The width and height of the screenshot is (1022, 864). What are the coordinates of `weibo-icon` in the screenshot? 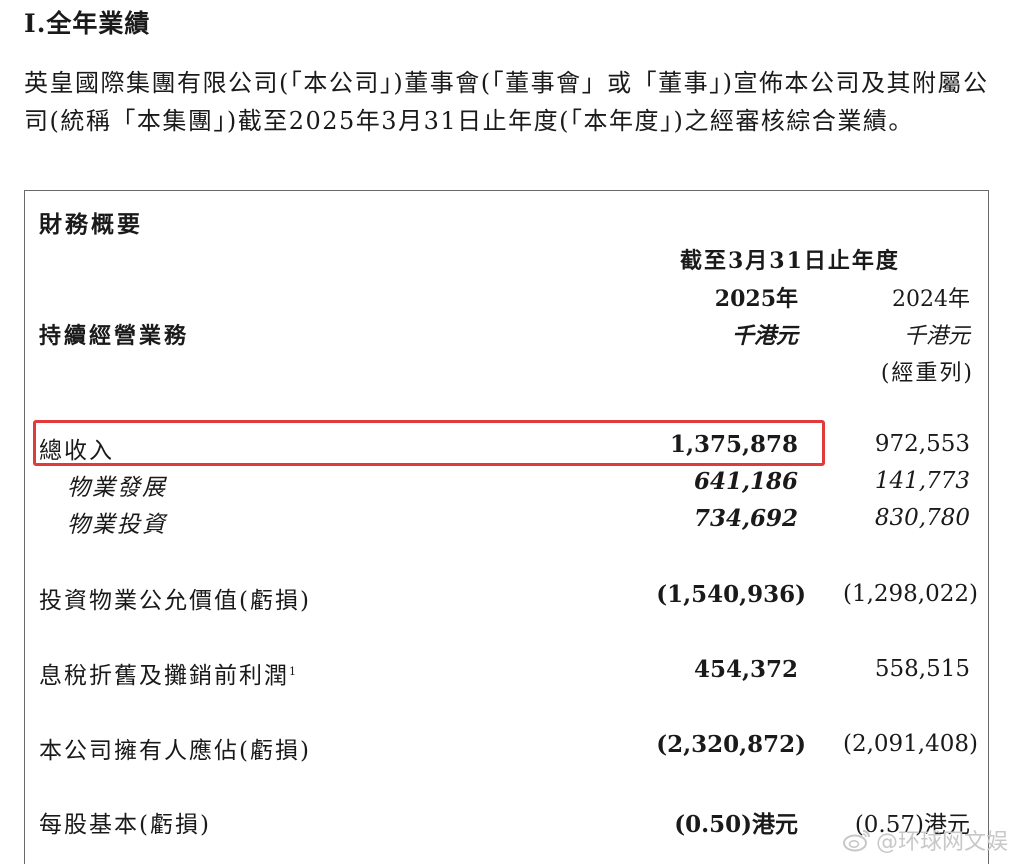 It's located at (856, 841).